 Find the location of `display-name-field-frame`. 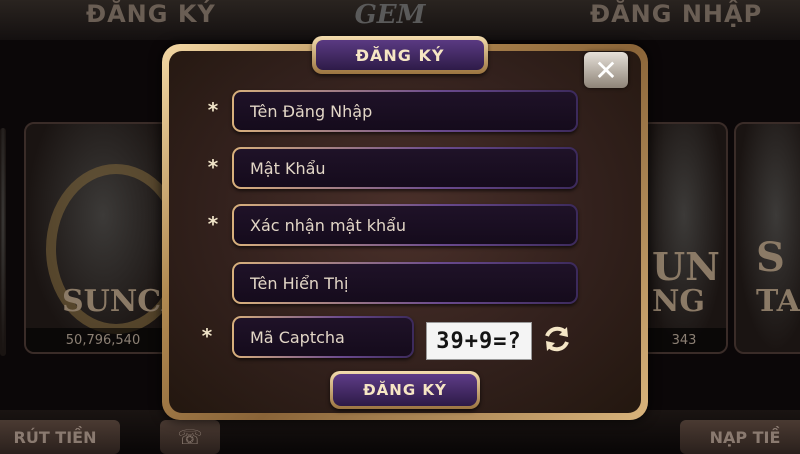

display-name-field-frame is located at coordinates (405, 283).